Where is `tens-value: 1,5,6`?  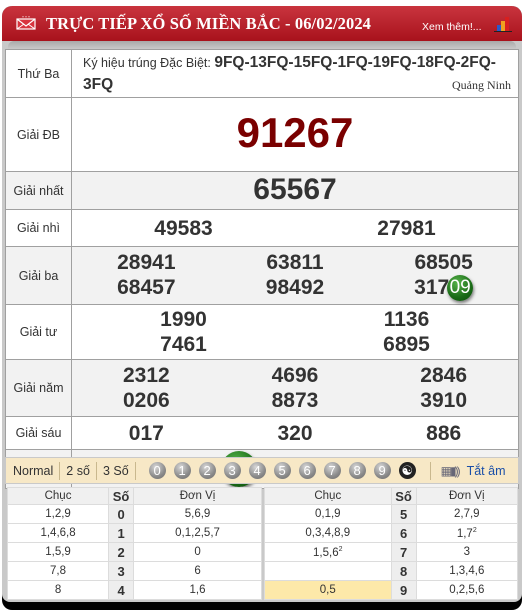
tens-value: 1,5,6 is located at coordinates (326, 552).